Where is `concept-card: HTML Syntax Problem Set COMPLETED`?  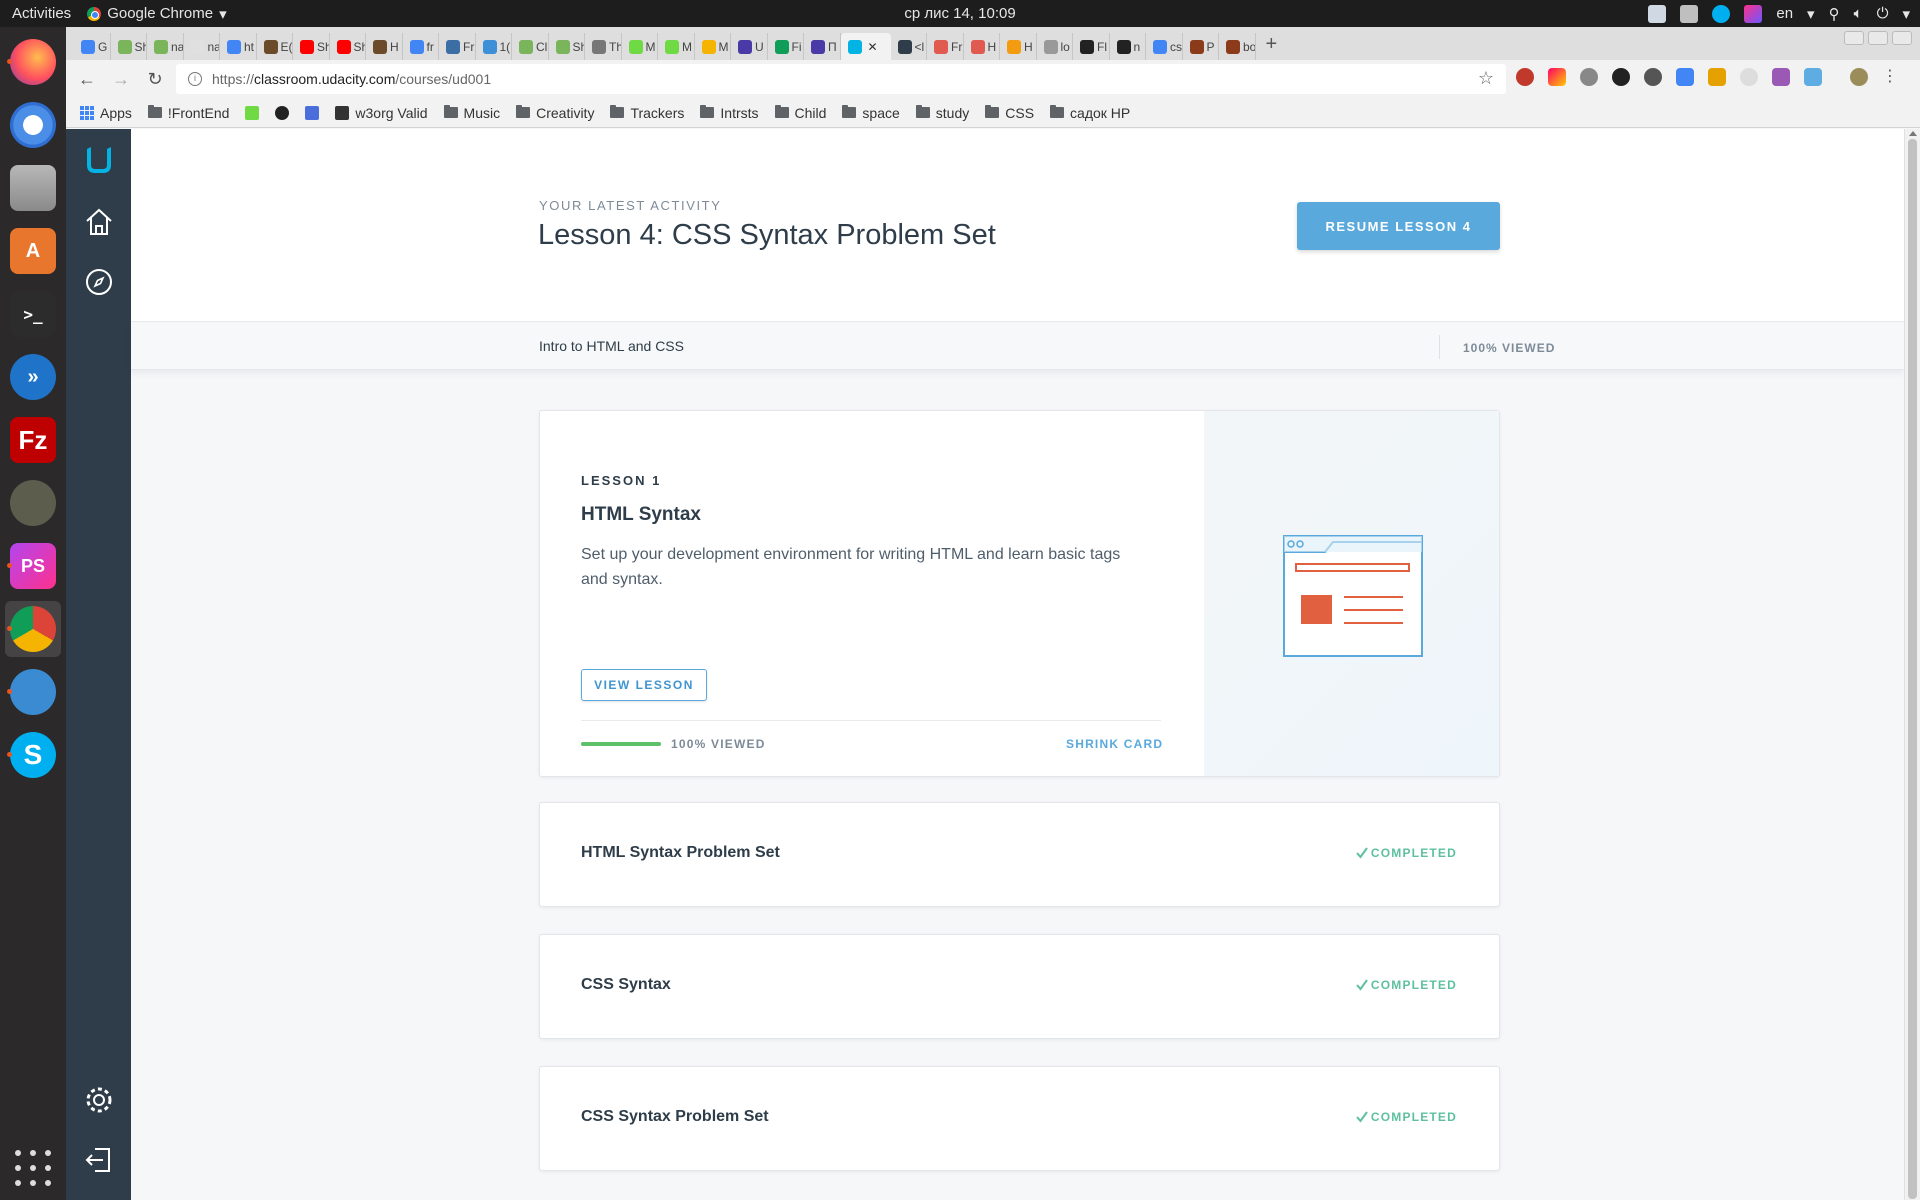
concept-card: HTML Syntax Problem Set COMPLETED is located at coordinates (1019, 854).